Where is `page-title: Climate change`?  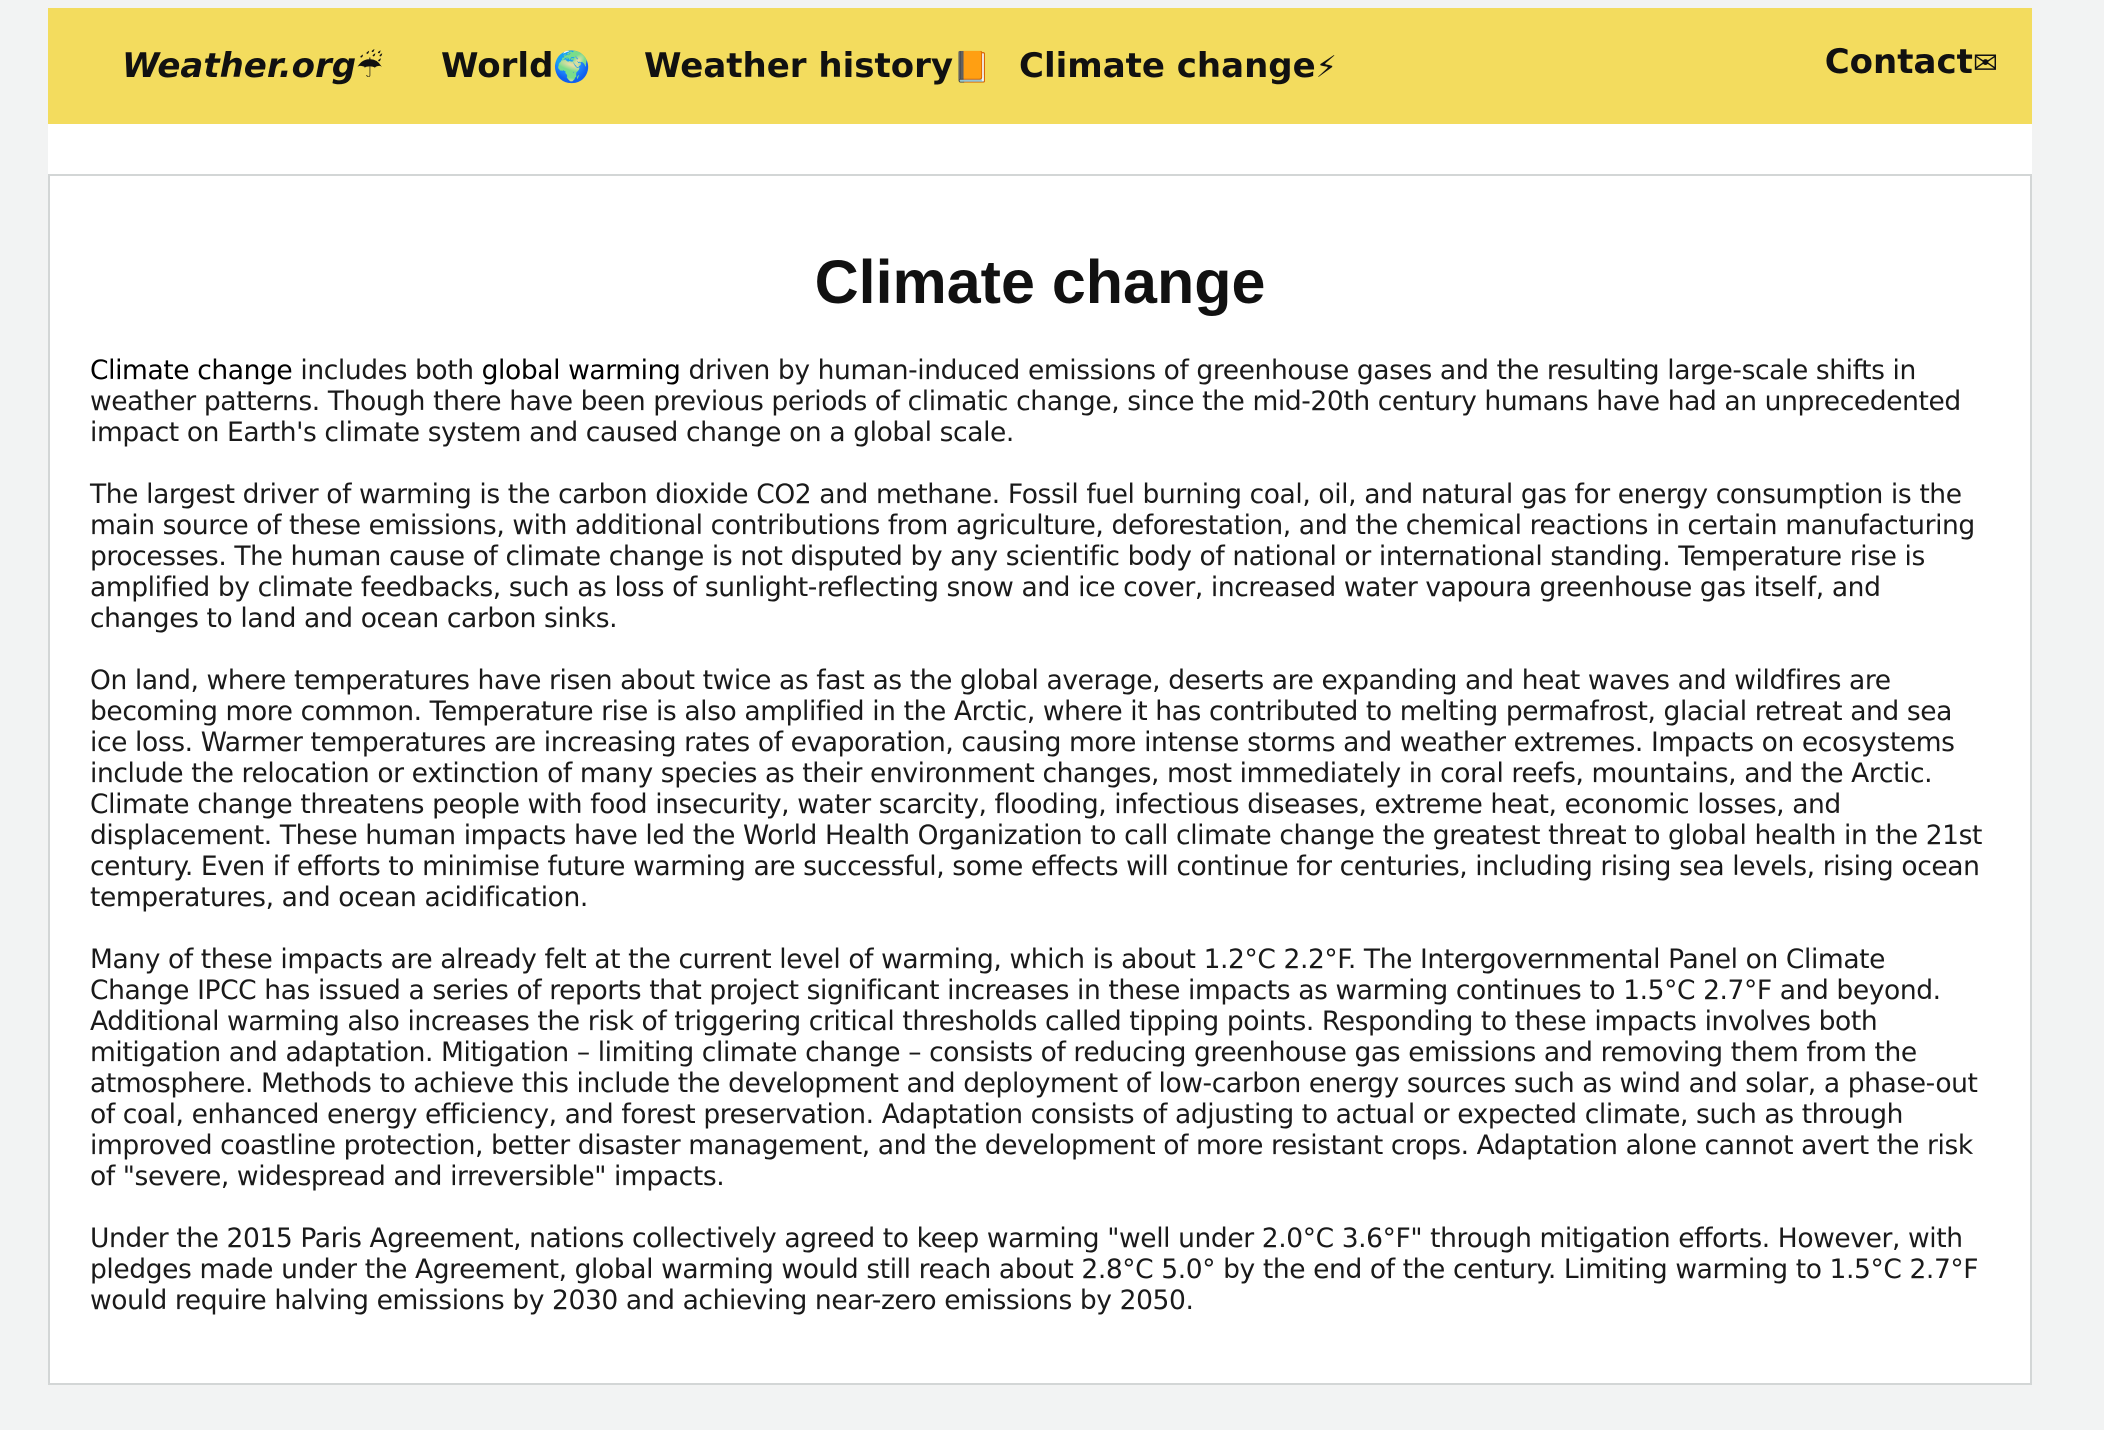 page-title: Climate change is located at coordinates (1040, 282).